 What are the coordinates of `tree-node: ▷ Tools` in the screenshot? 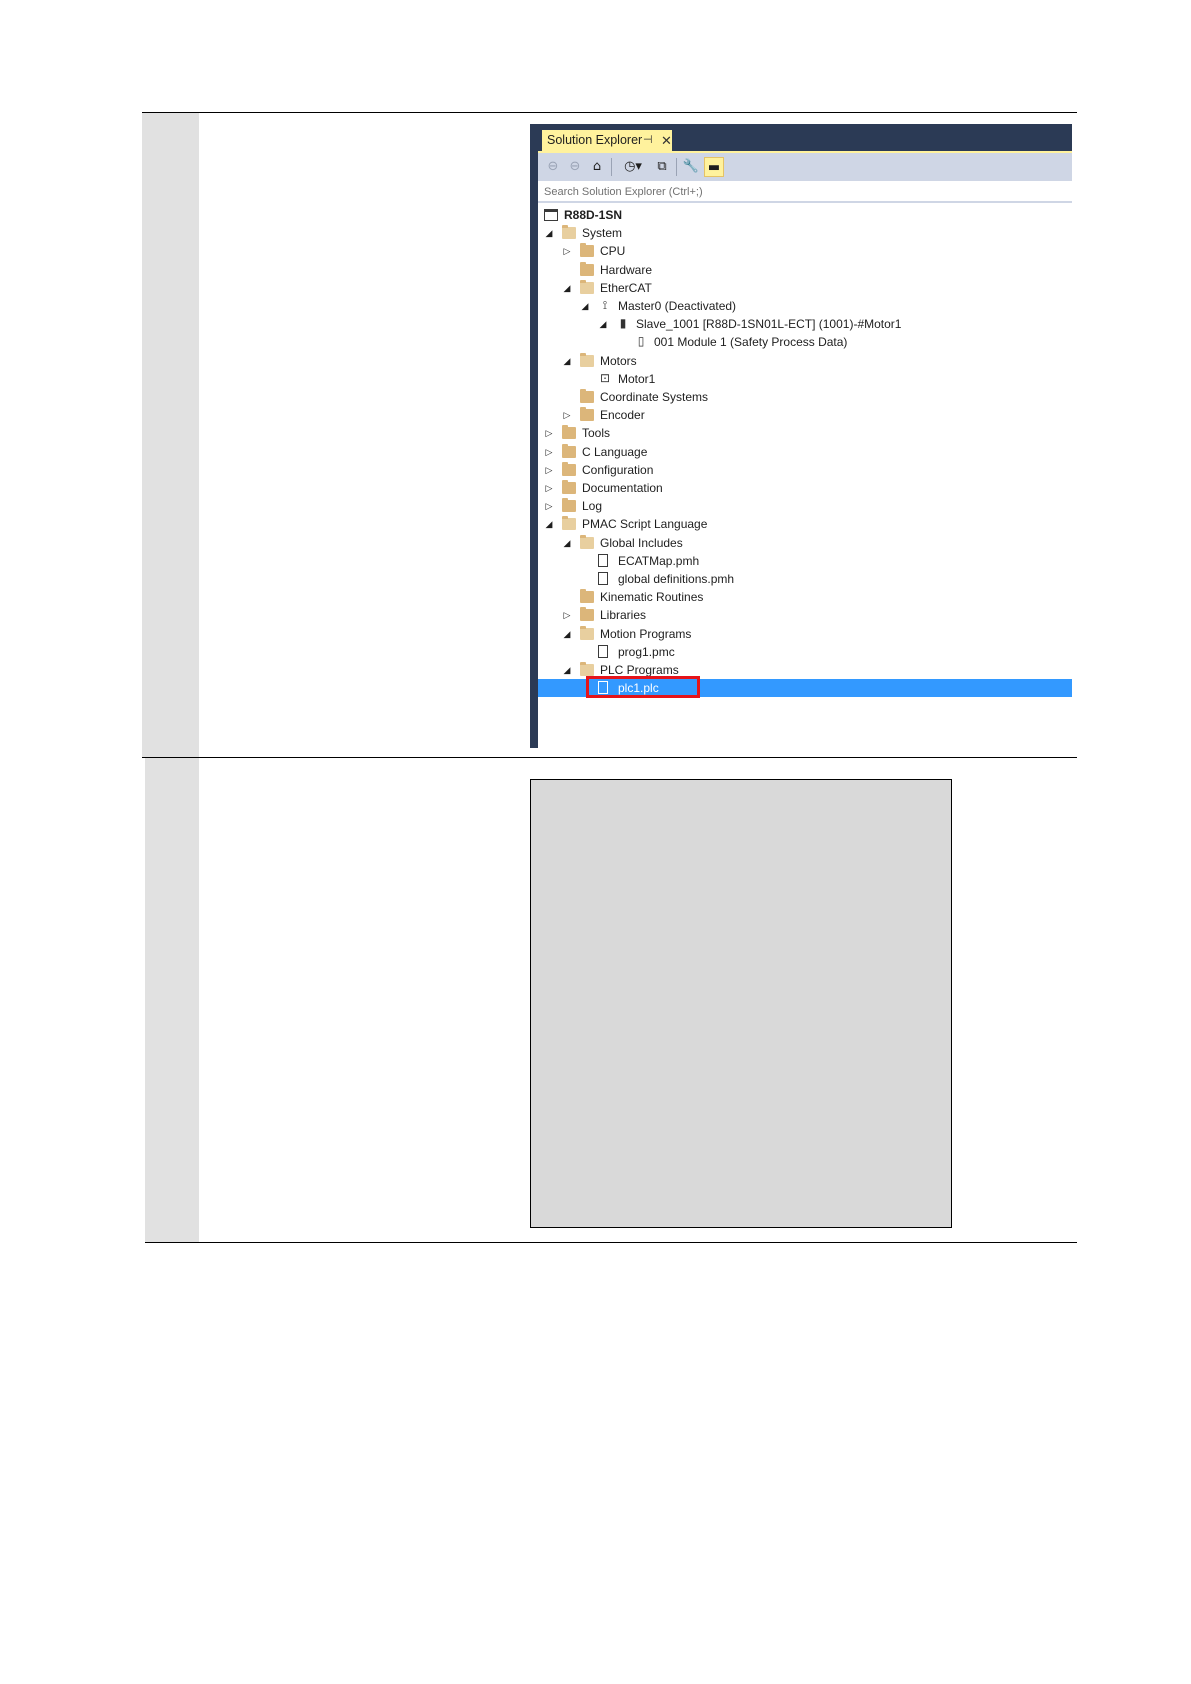 It's located at (805, 433).